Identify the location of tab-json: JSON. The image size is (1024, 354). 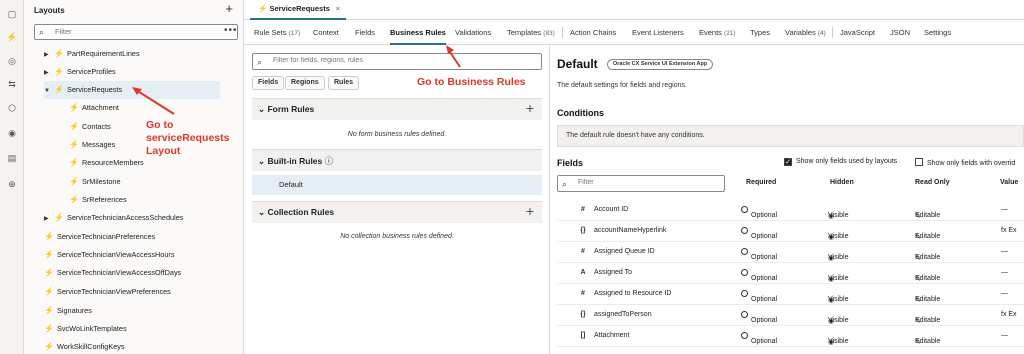
(900, 32).